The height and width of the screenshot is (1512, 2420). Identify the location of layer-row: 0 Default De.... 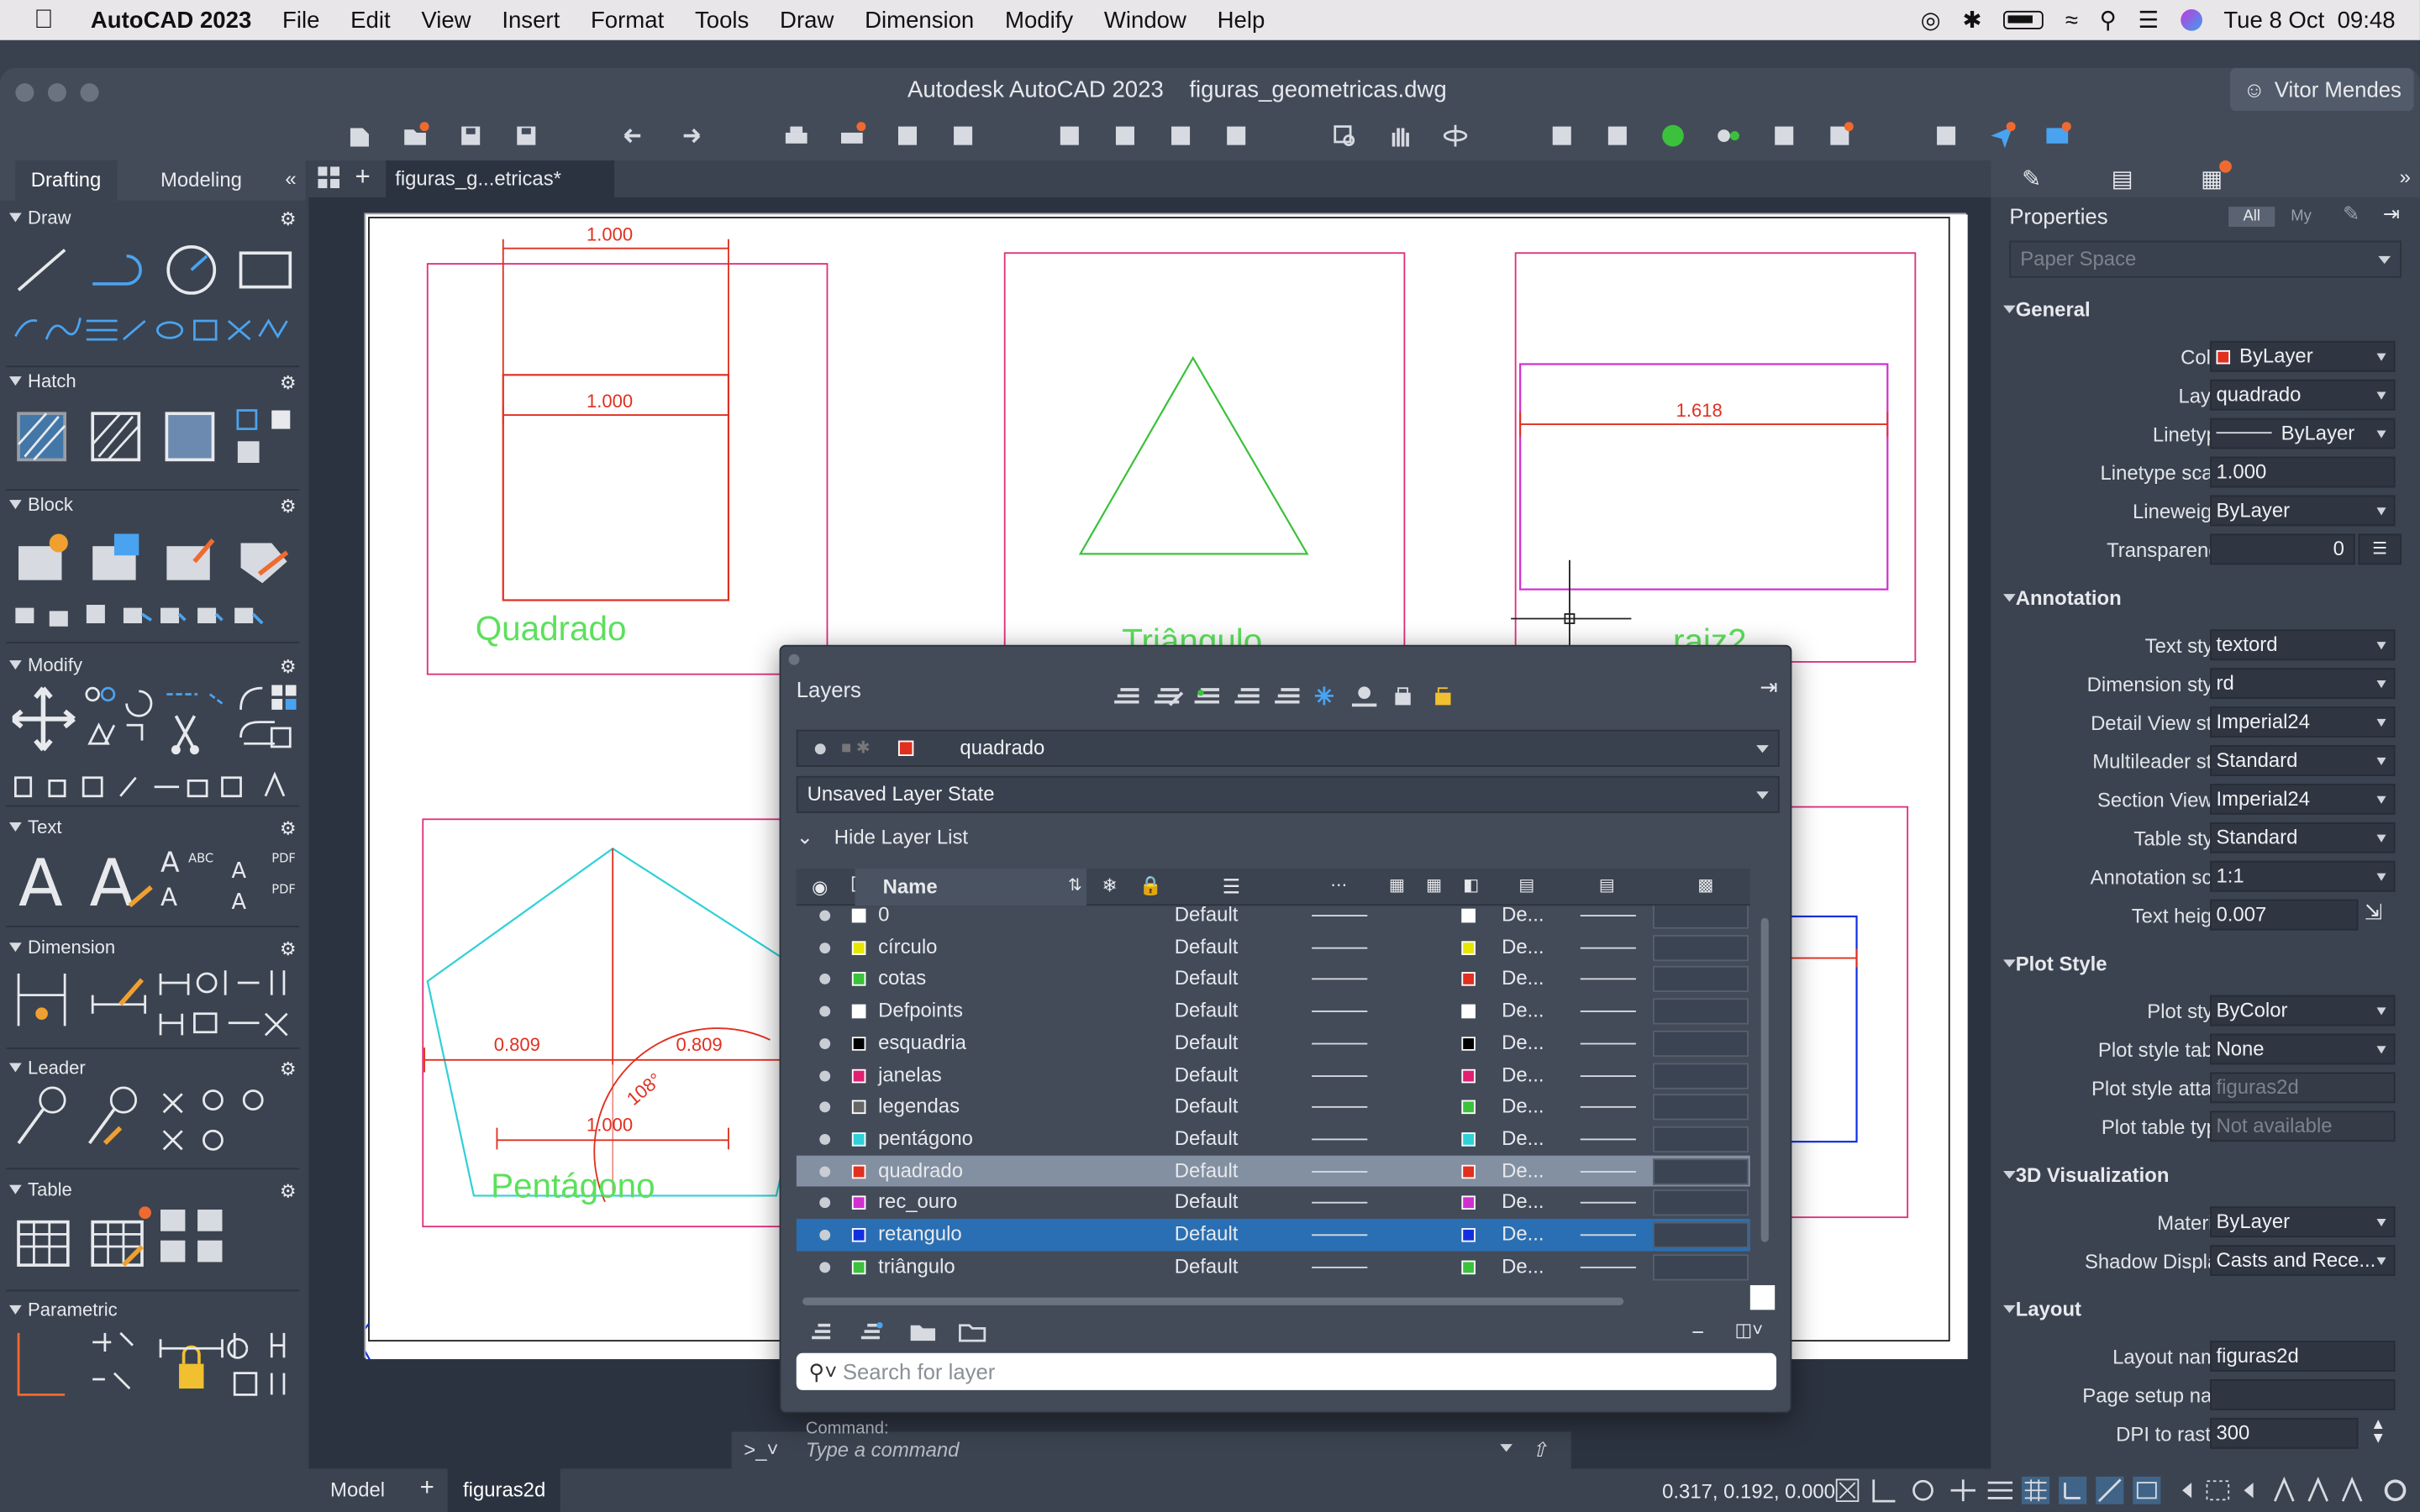
(1273, 919).